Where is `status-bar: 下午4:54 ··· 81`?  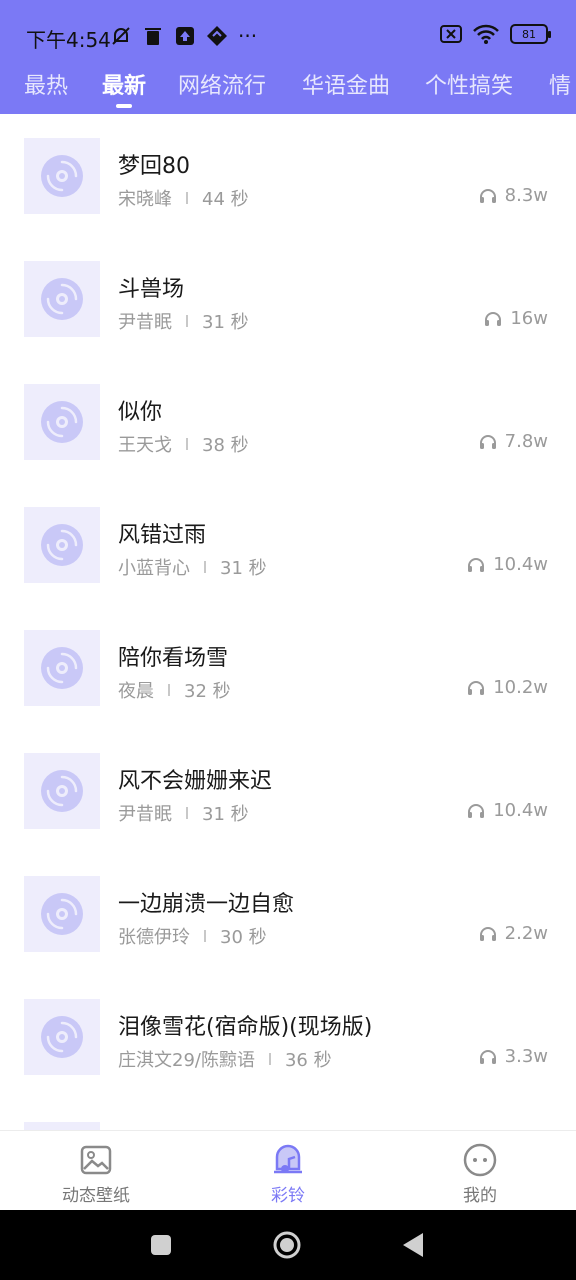 status-bar: 下午4:54 ··· 81 is located at coordinates (288, 32).